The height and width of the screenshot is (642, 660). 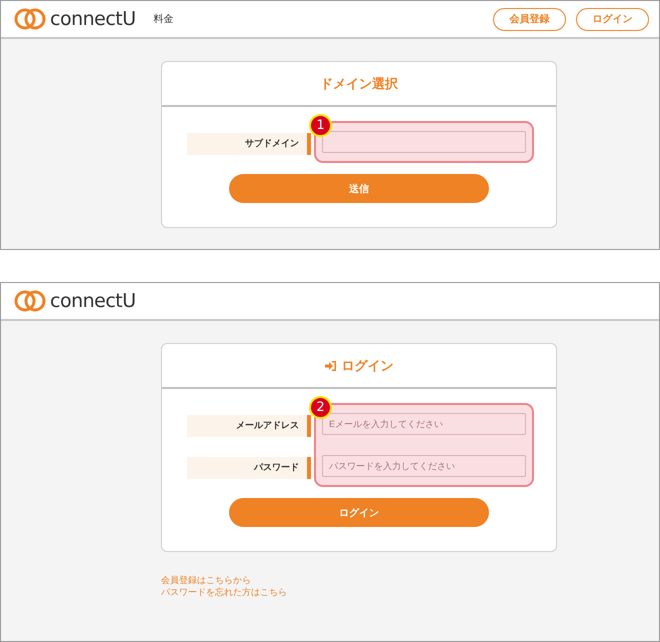 I want to click on nav-link: 料金, so click(x=164, y=19).